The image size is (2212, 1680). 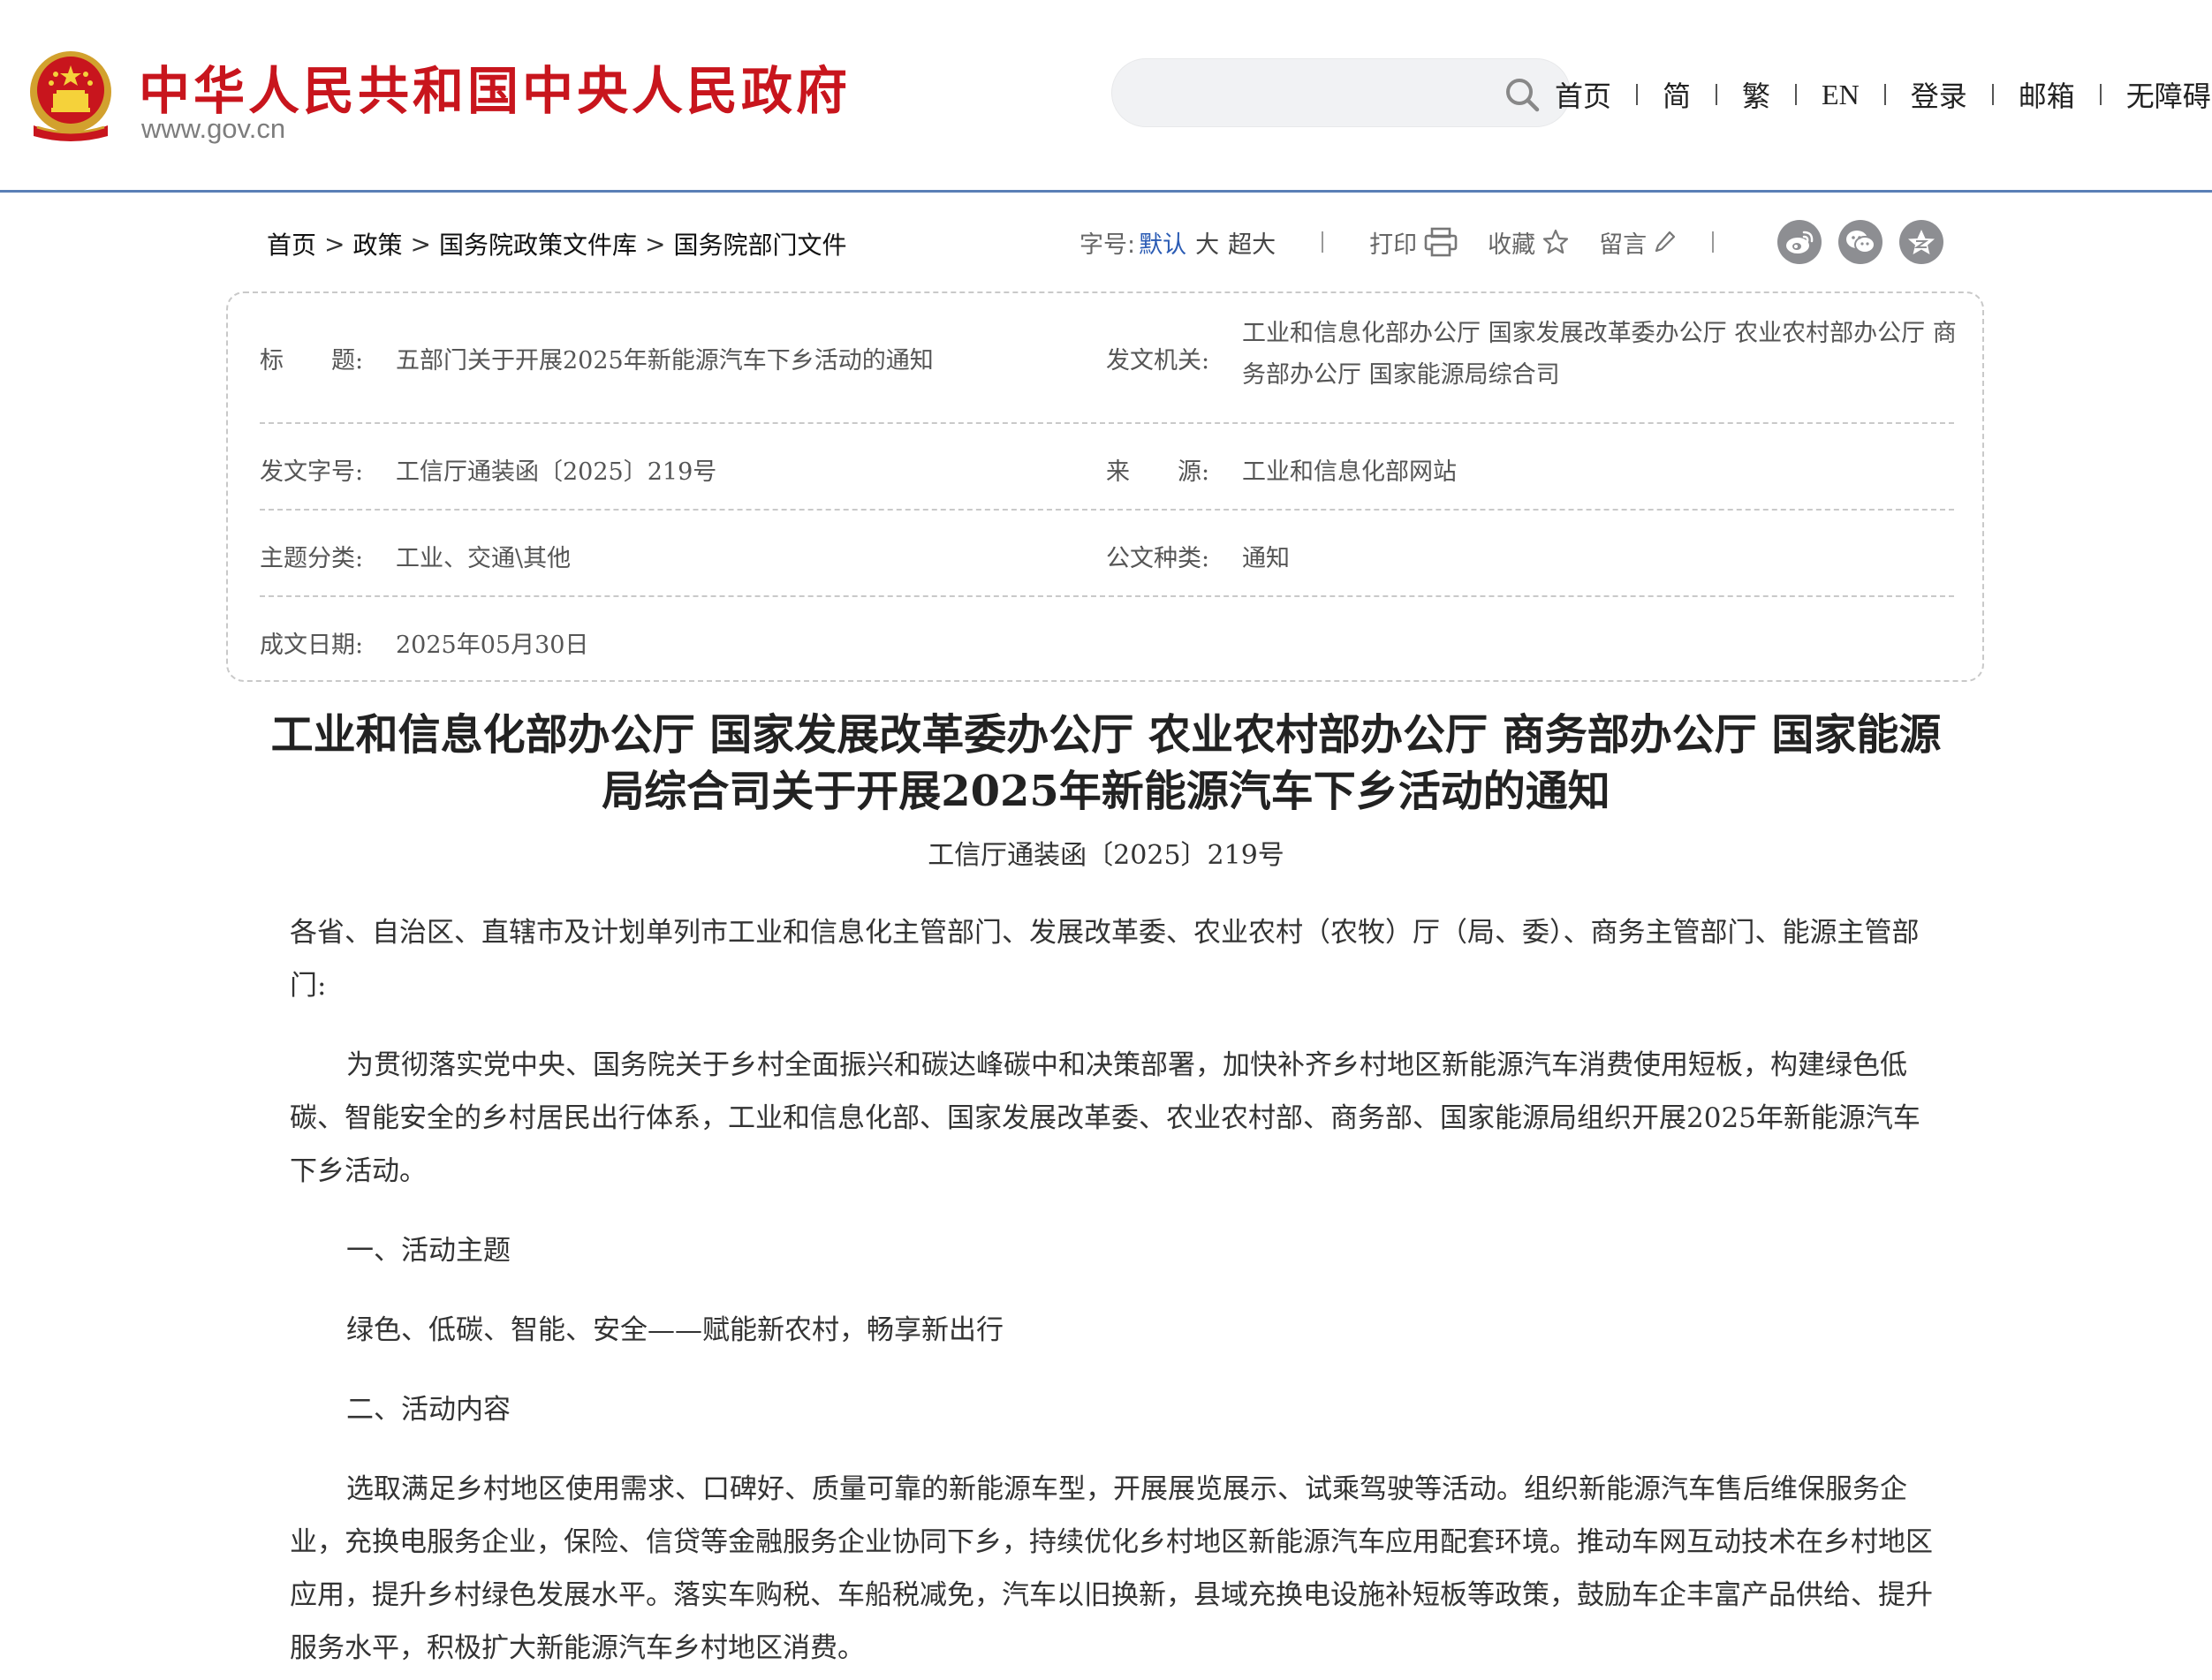 I want to click on section-heading: 一、活动主题, so click(x=428, y=1251).